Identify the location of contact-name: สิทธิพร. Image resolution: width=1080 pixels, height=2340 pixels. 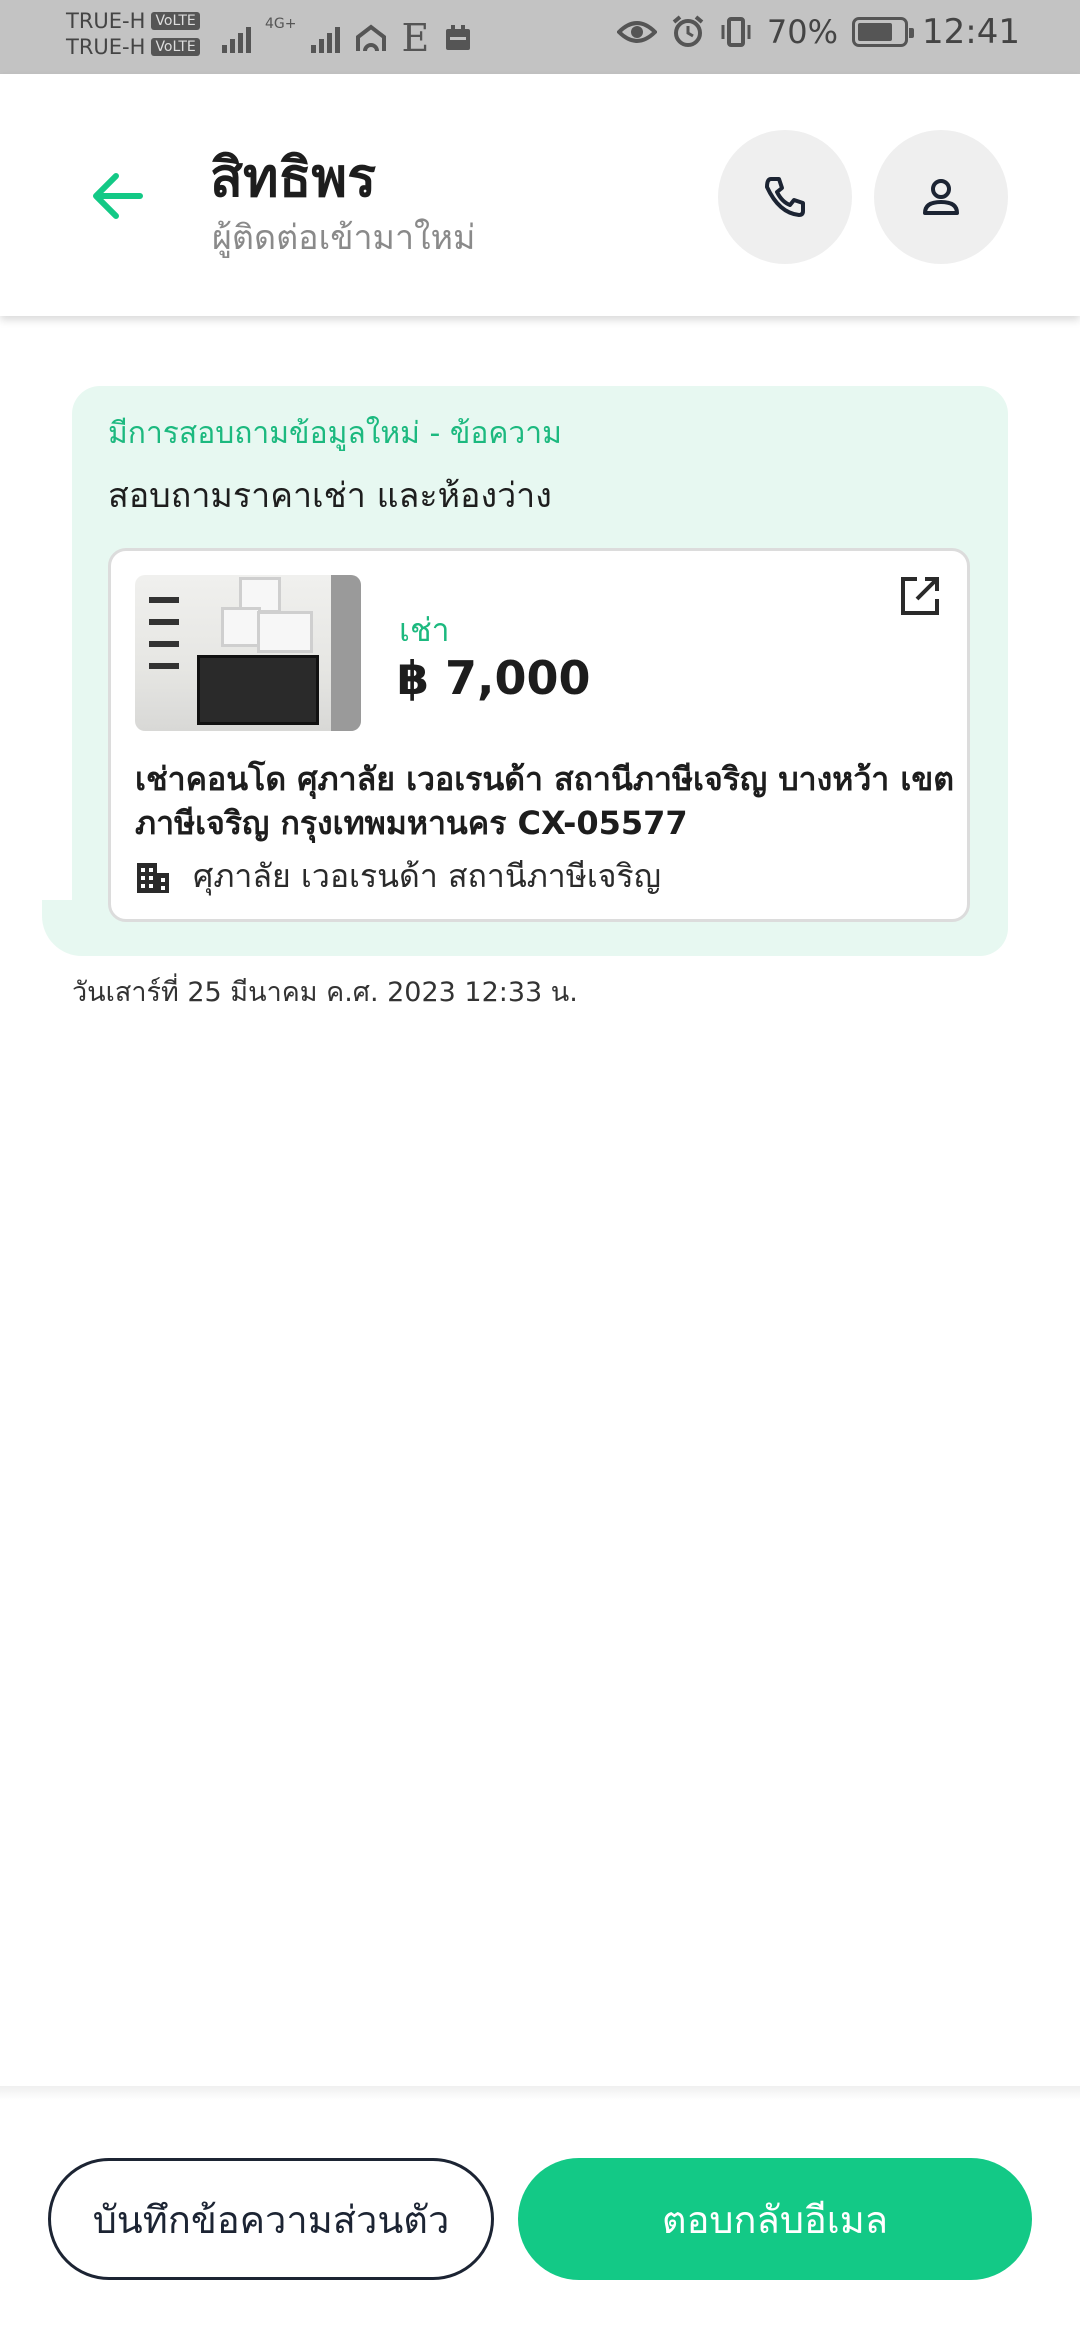
(293, 177).